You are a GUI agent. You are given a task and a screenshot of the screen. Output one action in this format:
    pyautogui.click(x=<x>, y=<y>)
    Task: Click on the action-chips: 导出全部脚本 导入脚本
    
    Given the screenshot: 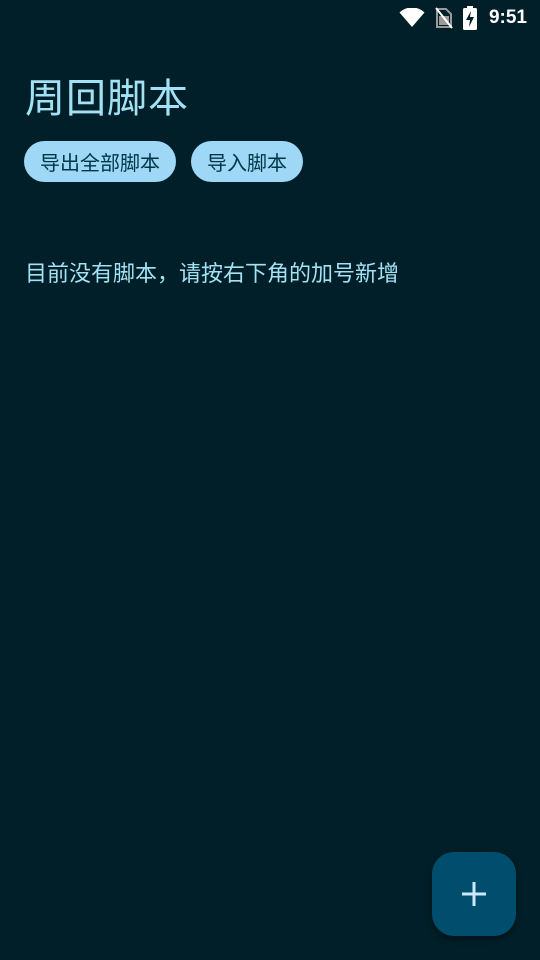 What is the action you would take?
    pyautogui.click(x=163, y=161)
    